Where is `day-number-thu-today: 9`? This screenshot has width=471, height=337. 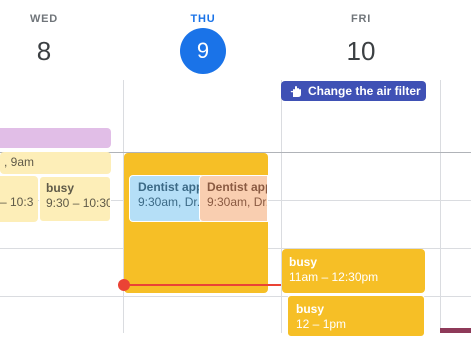
day-number-thu-today: 9 is located at coordinates (203, 51).